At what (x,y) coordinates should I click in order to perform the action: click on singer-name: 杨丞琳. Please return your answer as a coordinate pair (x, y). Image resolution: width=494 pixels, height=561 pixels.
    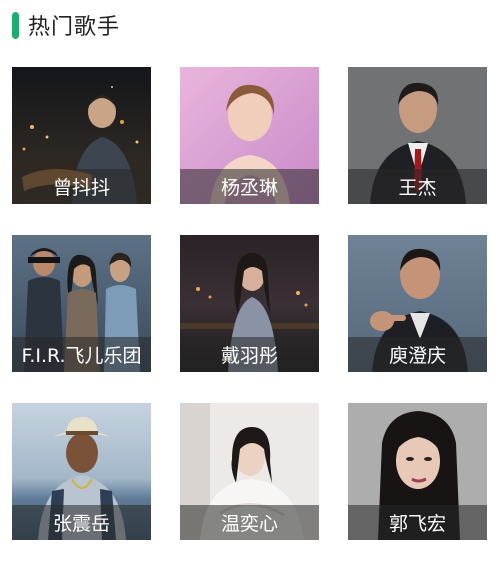
    Looking at the image, I should click on (249, 188).